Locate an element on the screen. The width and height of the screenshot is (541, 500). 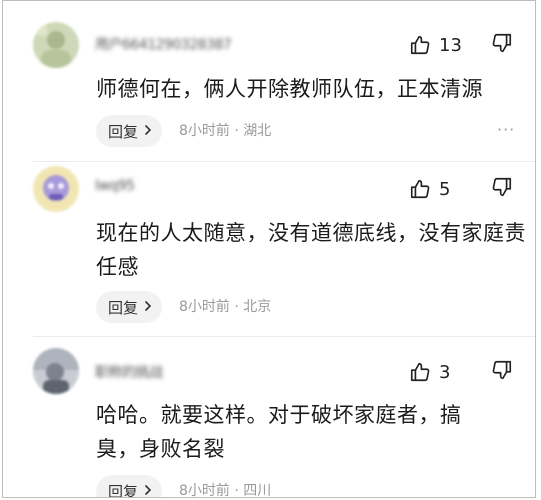
like-button: 3 is located at coordinates (429, 372).